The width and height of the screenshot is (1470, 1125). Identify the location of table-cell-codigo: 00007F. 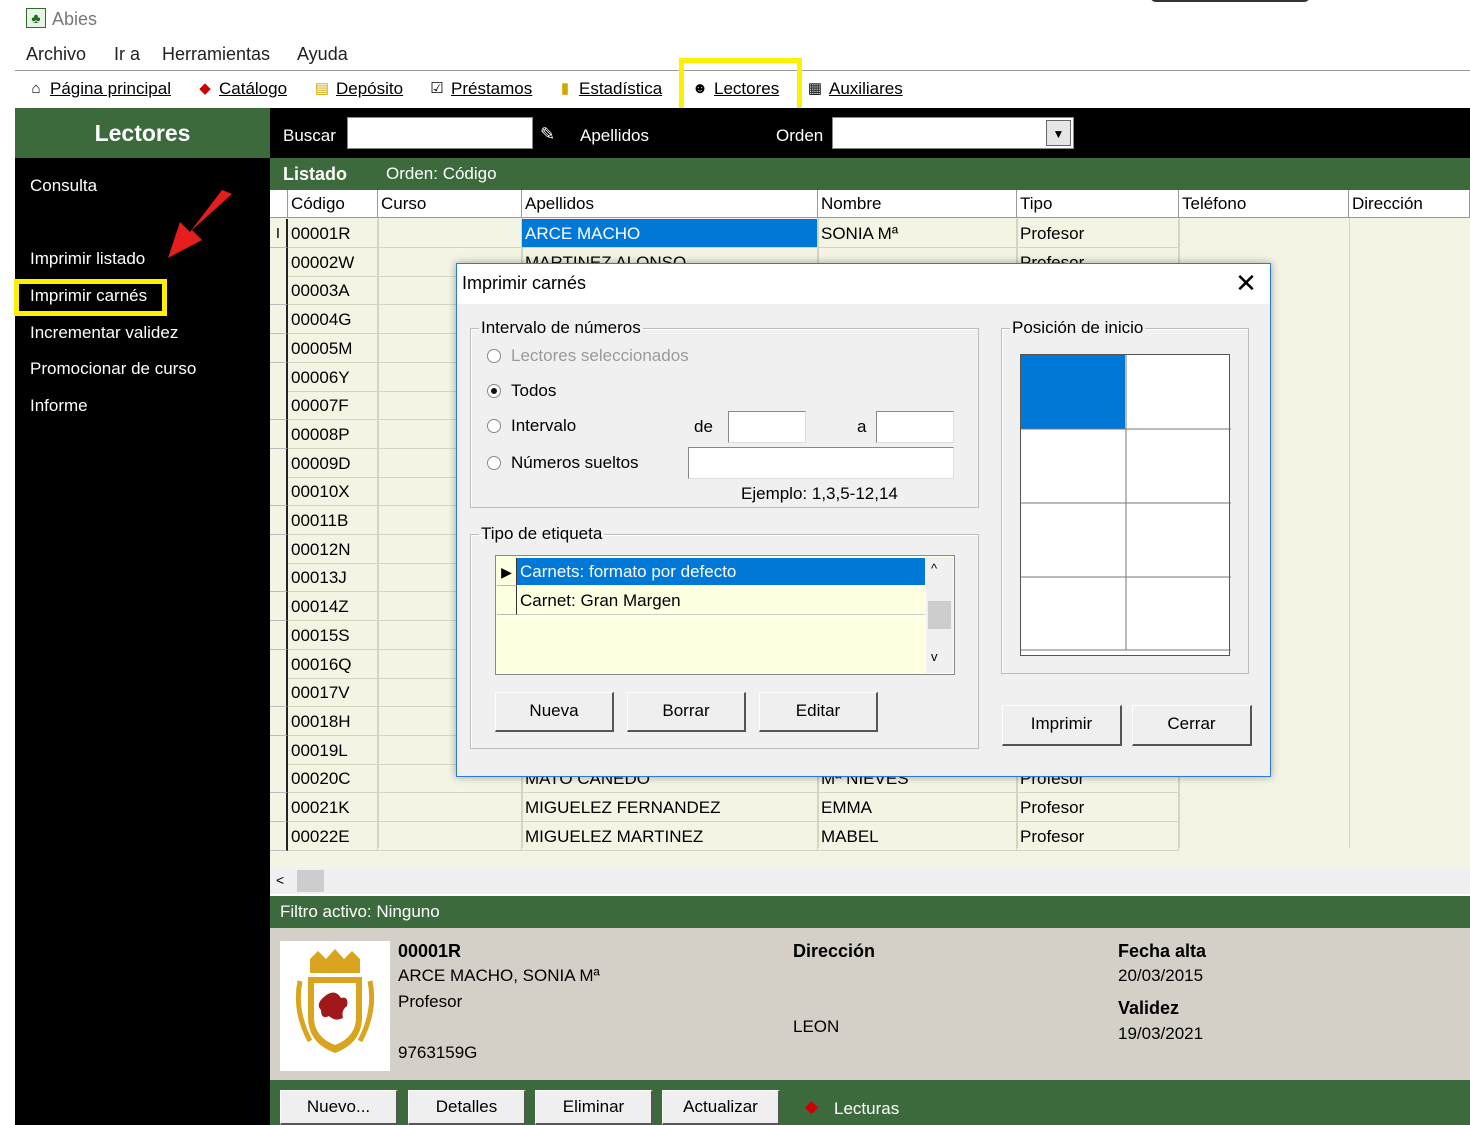
(333, 406).